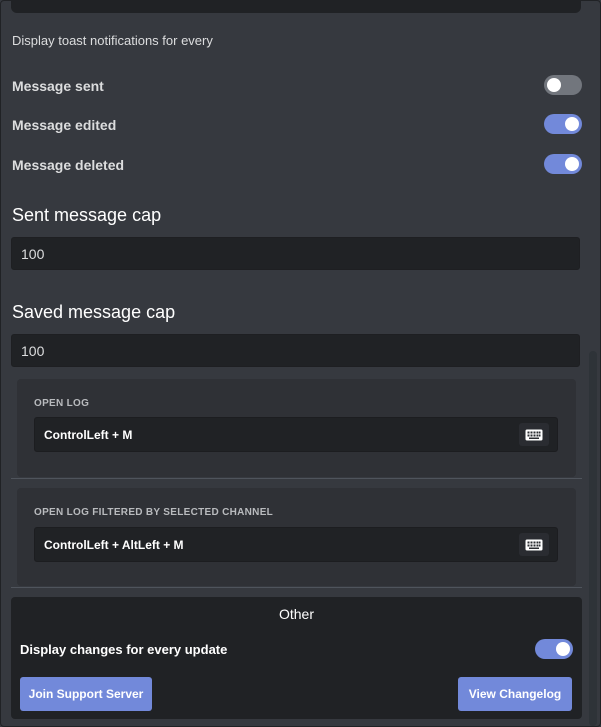  What do you see at coordinates (554, 649) in the screenshot?
I see `display-changes-toggle` at bounding box center [554, 649].